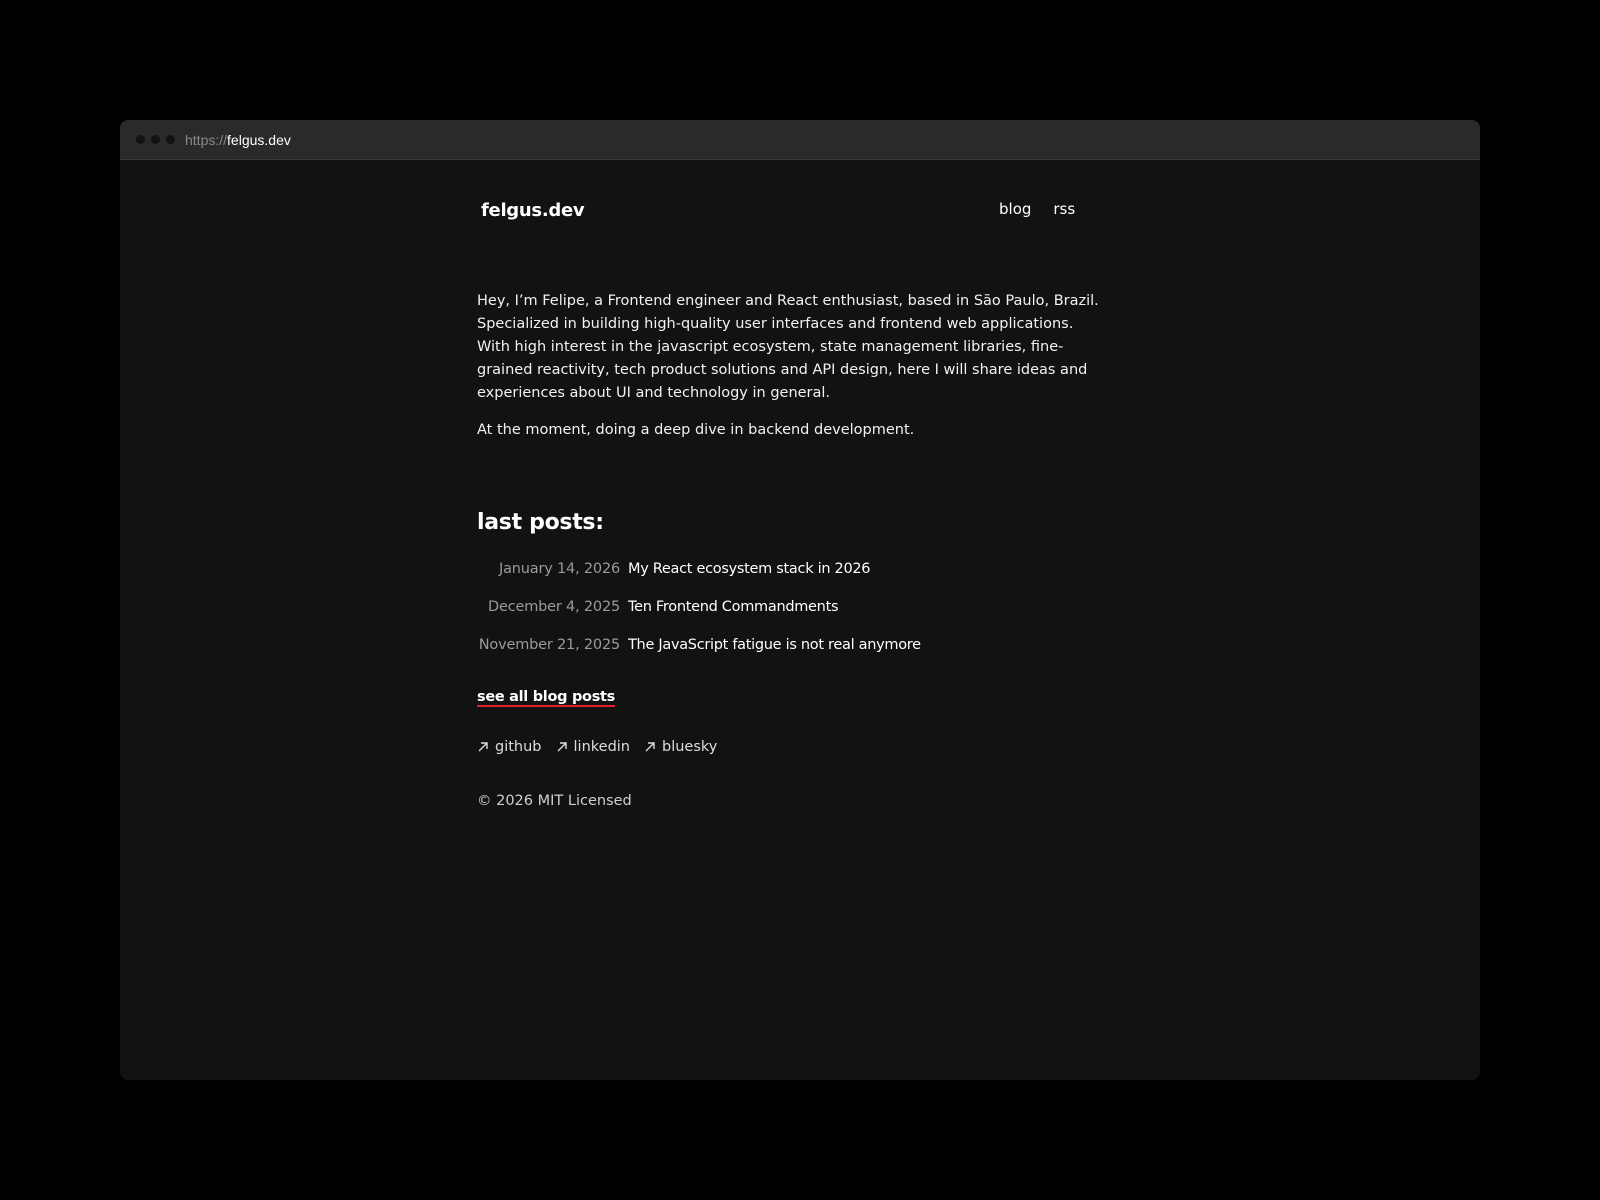  Describe the element at coordinates (792, 210) in the screenshot. I see `site-header: felgus.dev blog rss` at that location.